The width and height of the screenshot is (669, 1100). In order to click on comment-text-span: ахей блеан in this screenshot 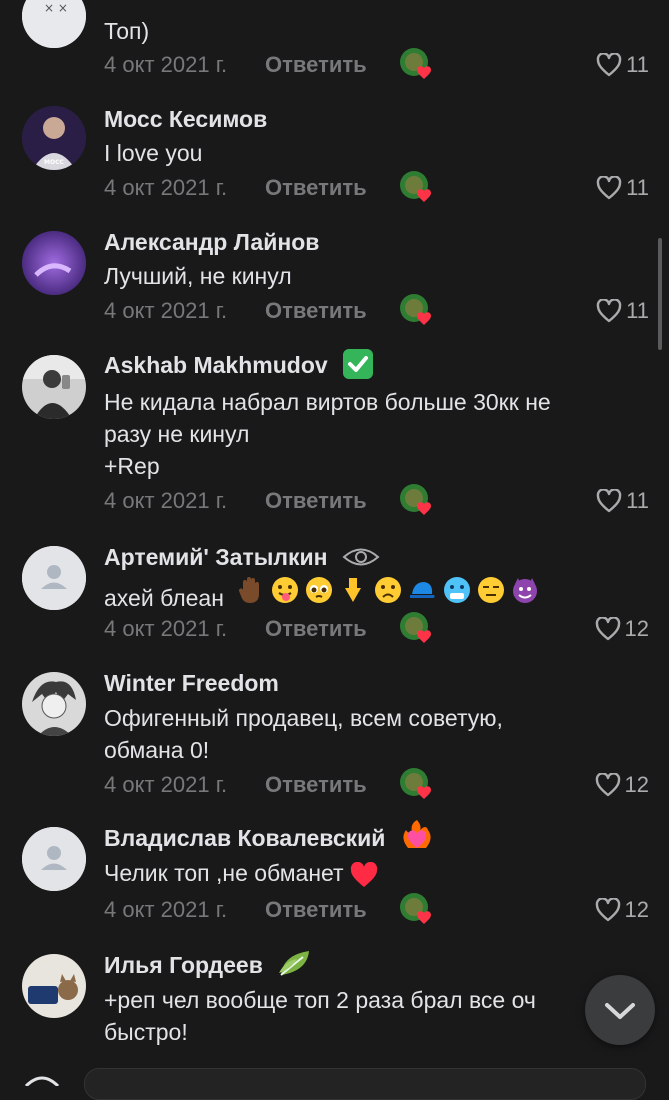, I will do `click(164, 597)`.